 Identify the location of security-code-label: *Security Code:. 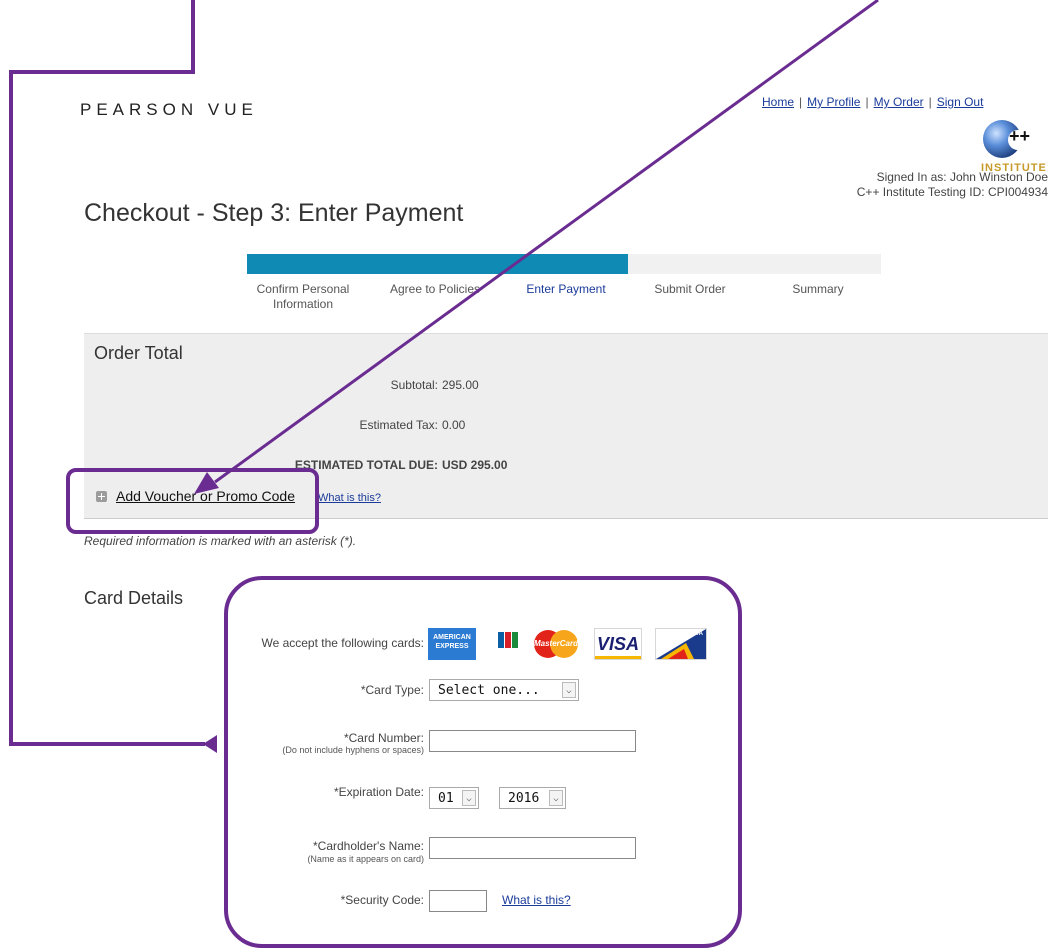
(382, 900).